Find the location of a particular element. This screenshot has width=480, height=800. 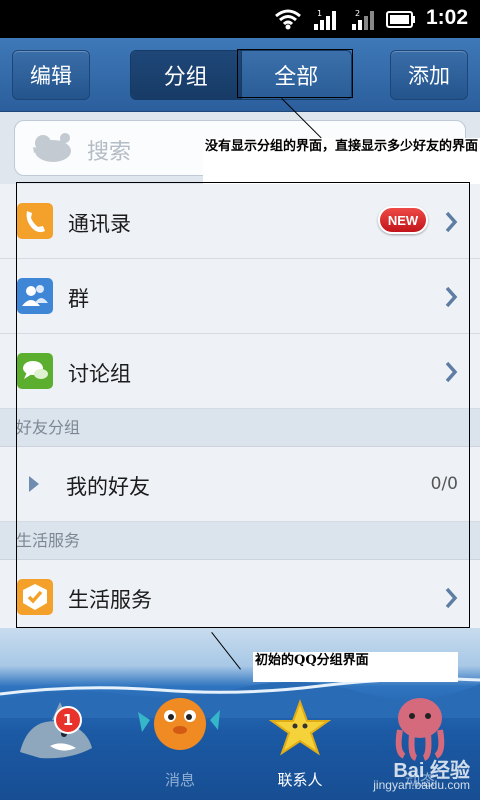

wifi-icon is located at coordinates (288, 19).